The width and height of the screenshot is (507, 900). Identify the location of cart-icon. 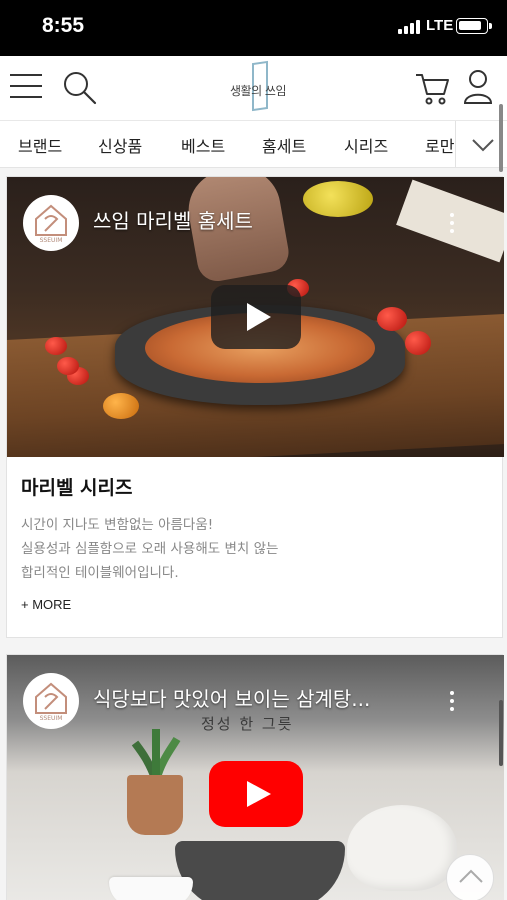
(432, 88).